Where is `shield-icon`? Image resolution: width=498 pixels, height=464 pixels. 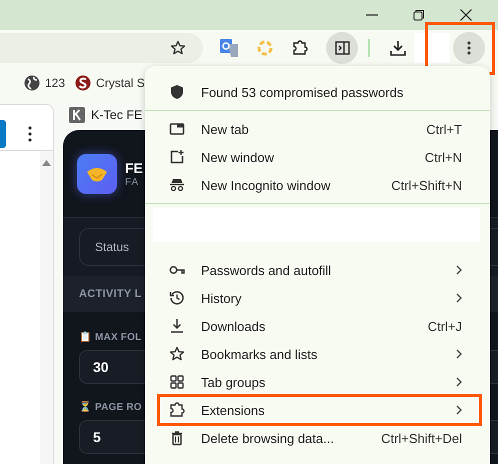
shield-icon is located at coordinates (177, 92).